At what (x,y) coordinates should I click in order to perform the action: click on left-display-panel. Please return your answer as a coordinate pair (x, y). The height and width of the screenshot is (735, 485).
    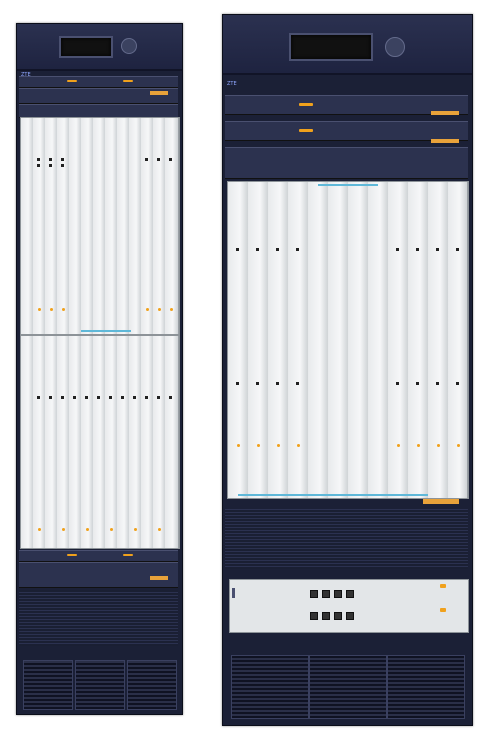
    Looking at the image, I should click on (86, 47).